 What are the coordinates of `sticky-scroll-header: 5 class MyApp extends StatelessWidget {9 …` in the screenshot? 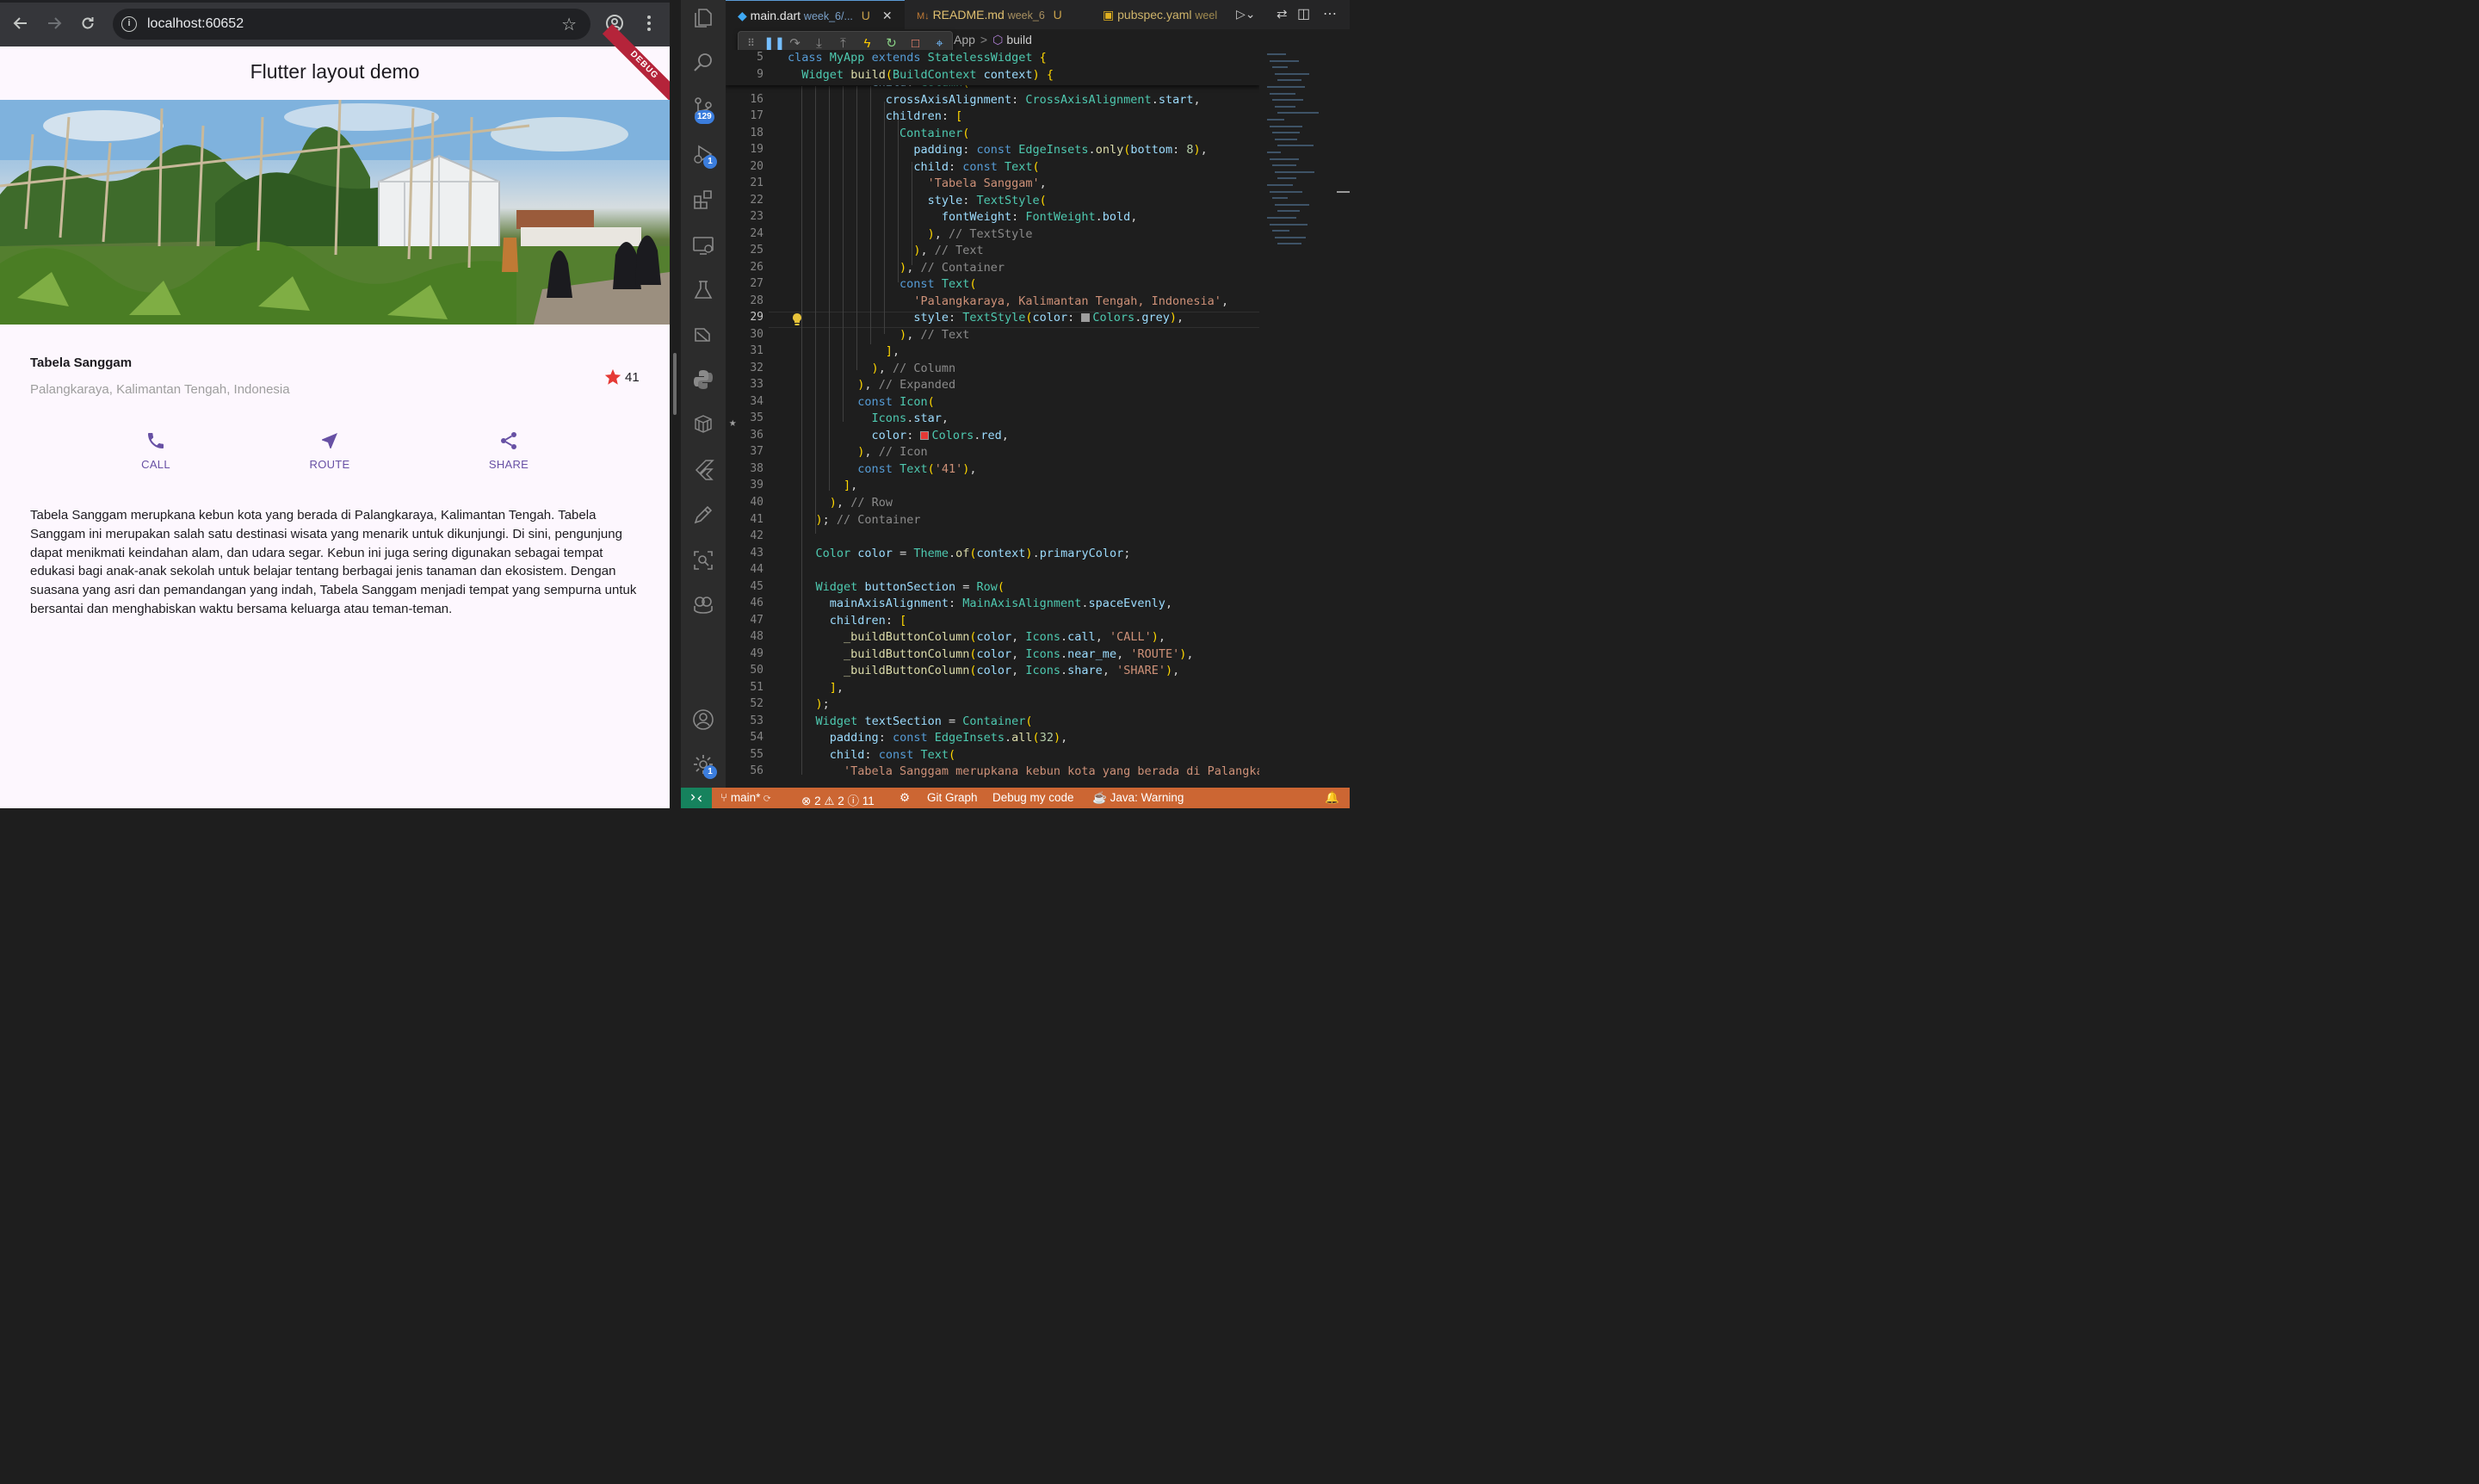 It's located at (993, 67).